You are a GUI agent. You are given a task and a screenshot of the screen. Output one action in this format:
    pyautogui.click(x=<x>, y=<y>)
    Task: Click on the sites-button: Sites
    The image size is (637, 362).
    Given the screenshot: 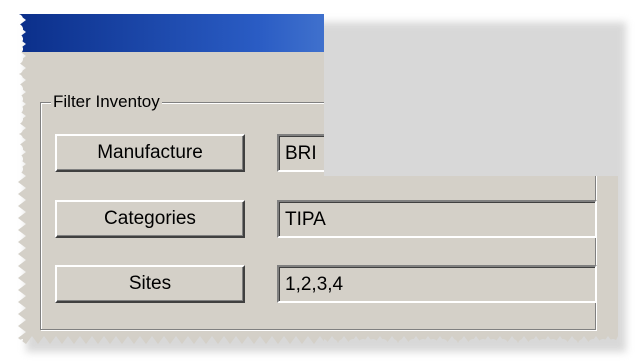 What is the action you would take?
    pyautogui.click(x=150, y=284)
    